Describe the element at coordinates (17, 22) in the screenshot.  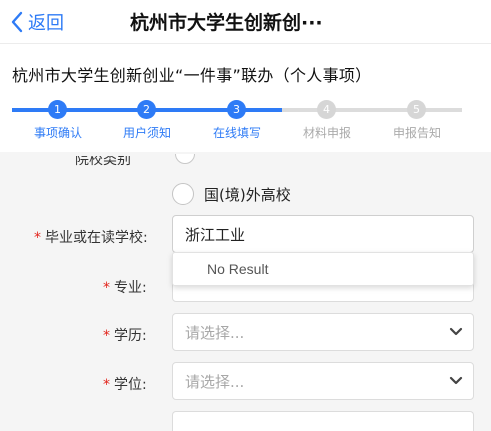
I see `chevron-left-icon` at that location.